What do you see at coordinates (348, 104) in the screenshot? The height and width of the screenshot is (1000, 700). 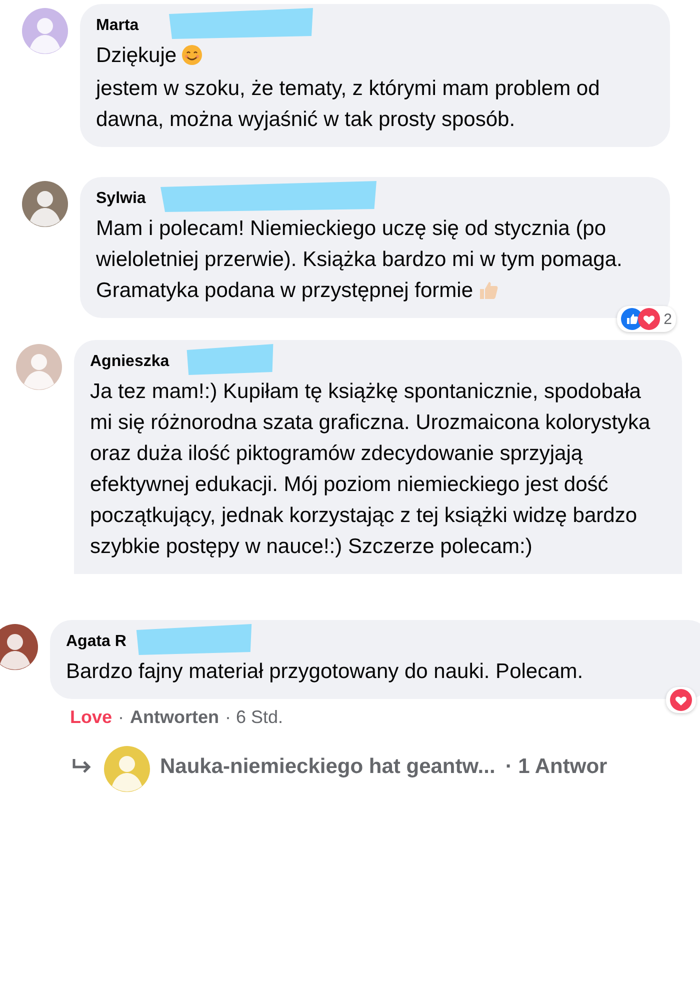 I see `comment-text: jestem w szoku, że tematy, z którymi mam problem od dawna, można wyjaśnić w tak prosty sposób.` at bounding box center [348, 104].